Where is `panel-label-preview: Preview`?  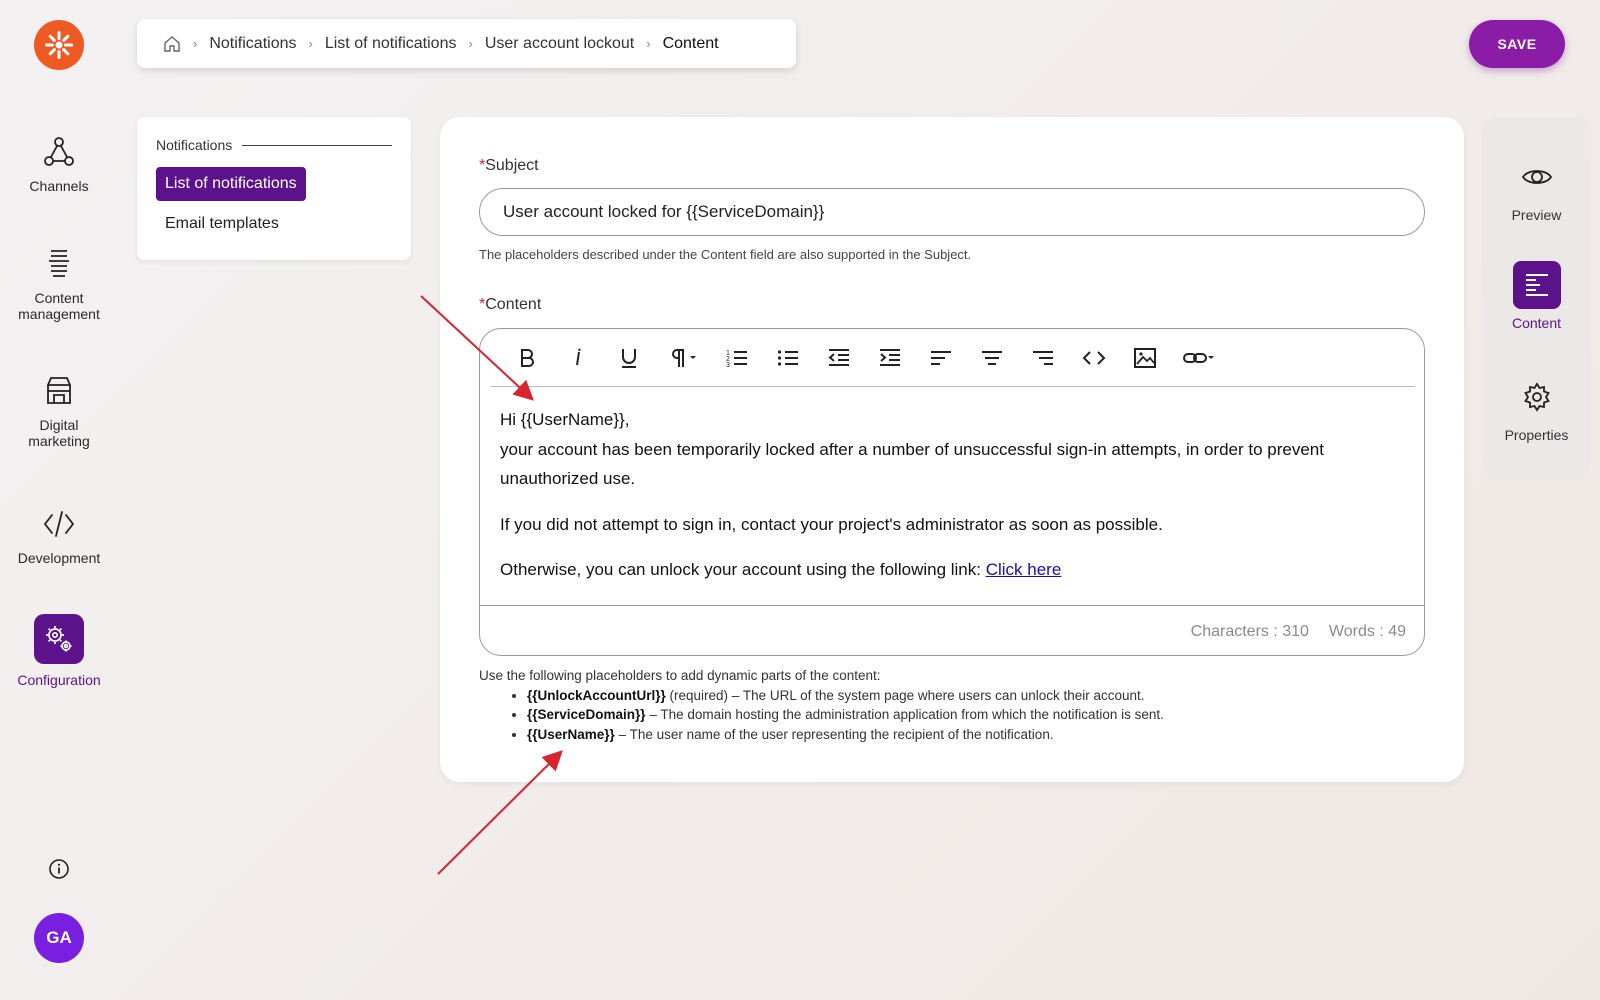 panel-label-preview: Preview is located at coordinates (1536, 215).